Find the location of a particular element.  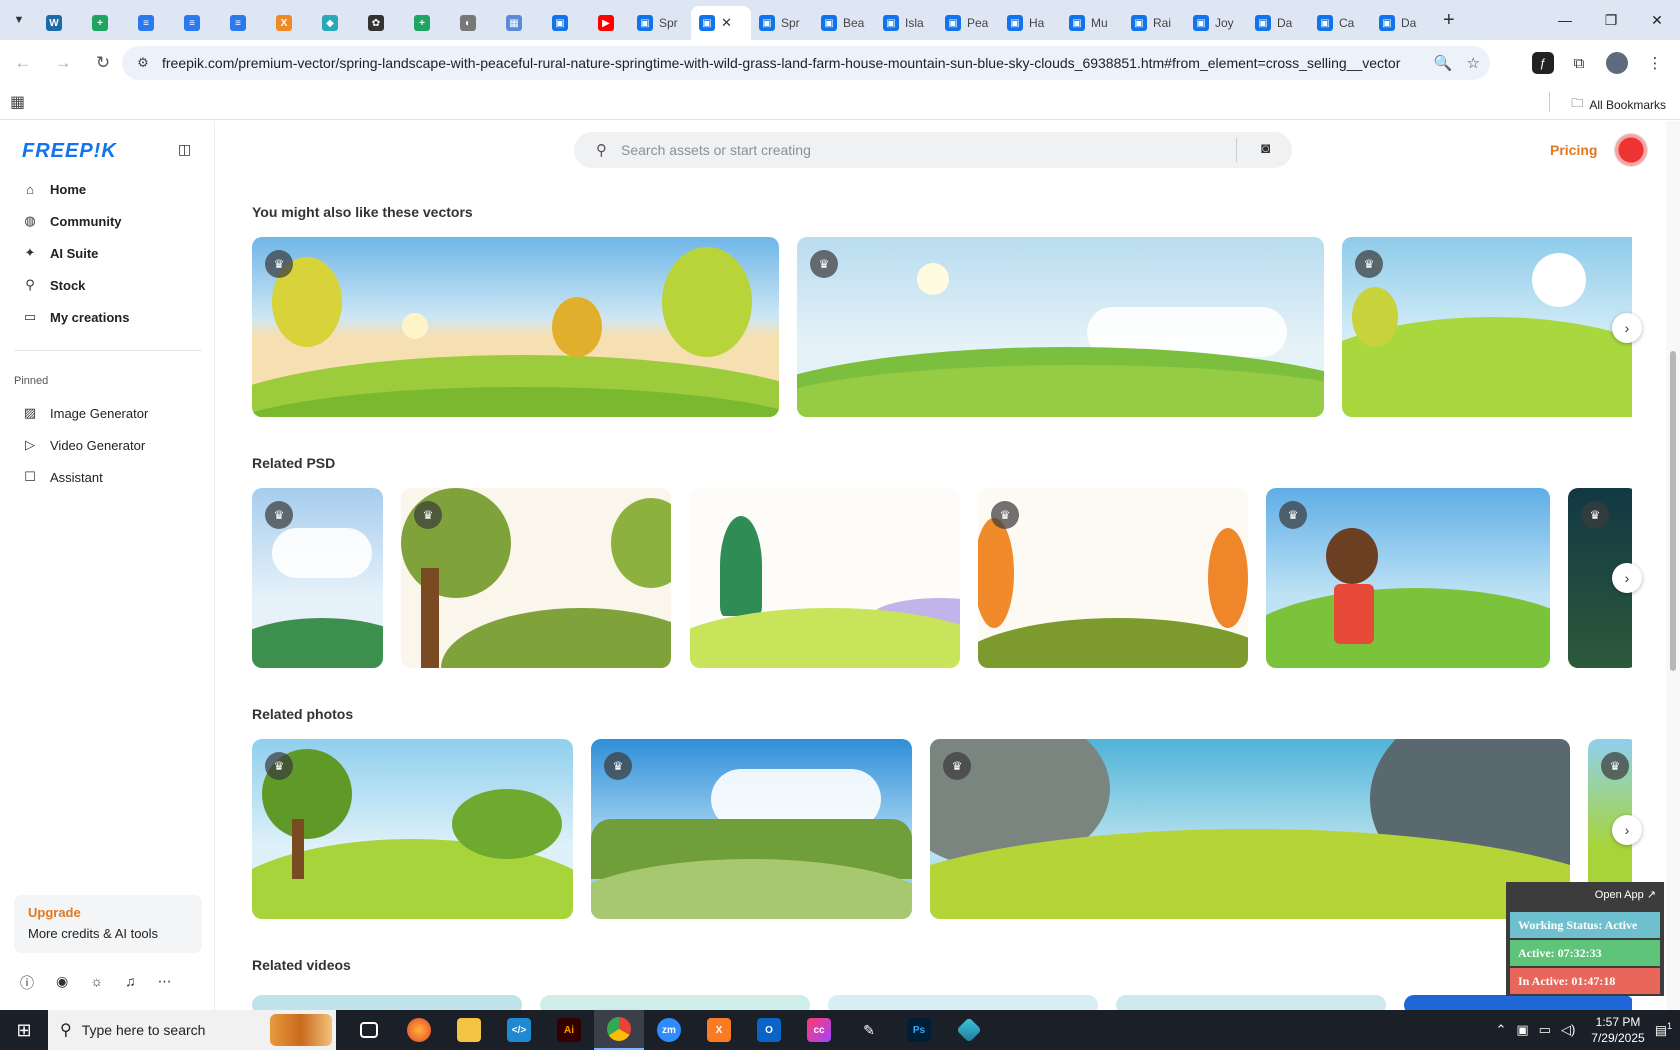

nav-item-image-generator: ▨ Image Generator is located at coordinates (108, 413).